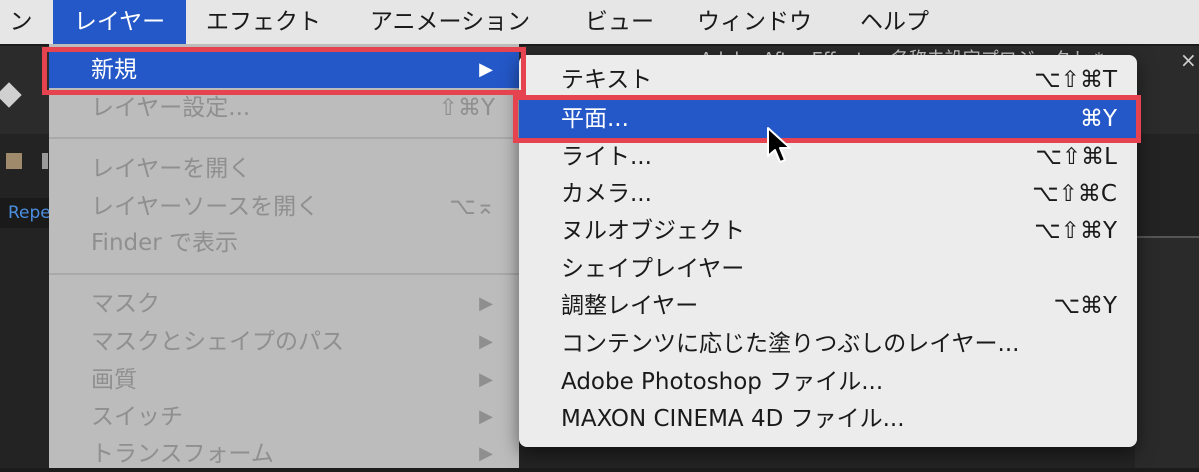  Describe the element at coordinates (21, 22) in the screenshot. I see `menubar-item-composition: ン` at that location.